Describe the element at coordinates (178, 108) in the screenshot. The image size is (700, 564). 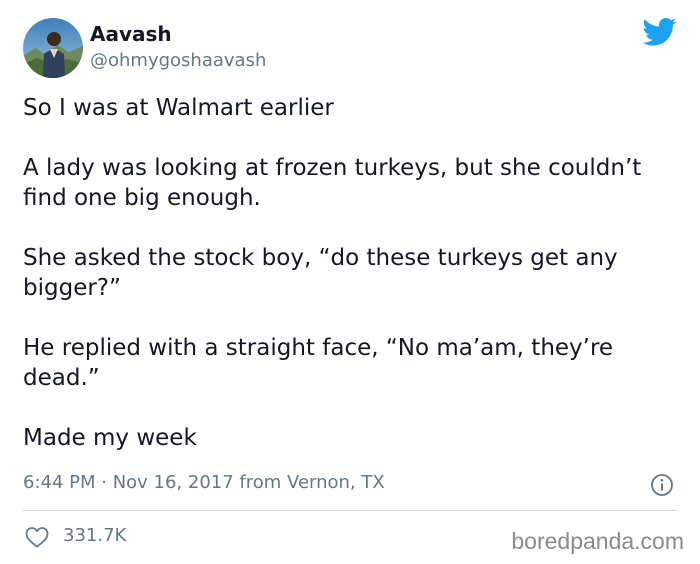
I see `tweet-paragraph: So I was at Walmart earlier` at that location.